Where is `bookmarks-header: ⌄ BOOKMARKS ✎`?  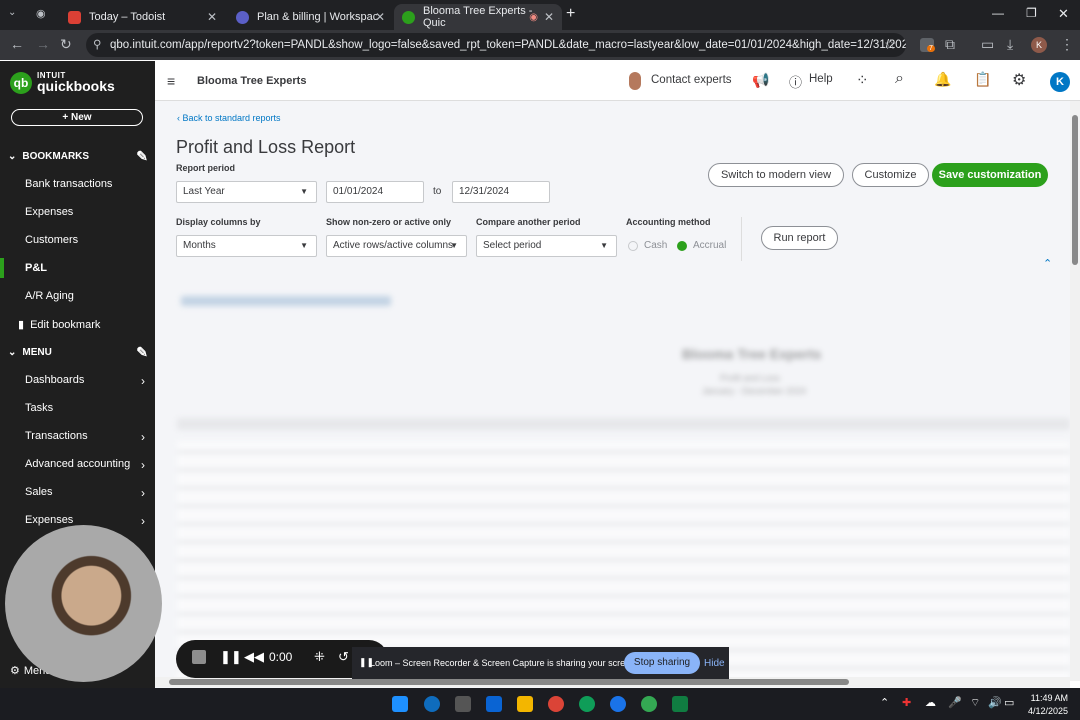
bookmarks-header: ⌄ BOOKMARKS ✎ is located at coordinates (78, 156).